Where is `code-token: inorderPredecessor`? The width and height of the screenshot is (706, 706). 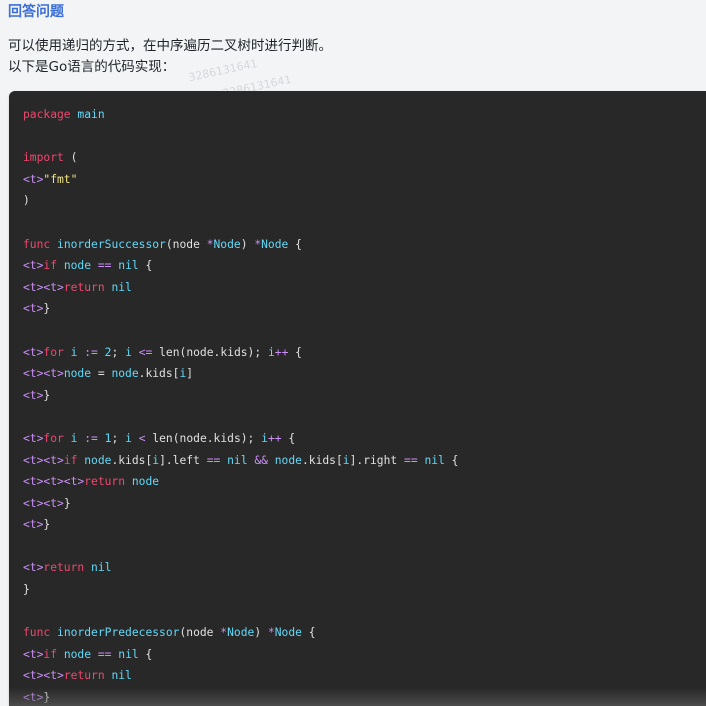
code-token: inorderPredecessor is located at coordinates (118, 633).